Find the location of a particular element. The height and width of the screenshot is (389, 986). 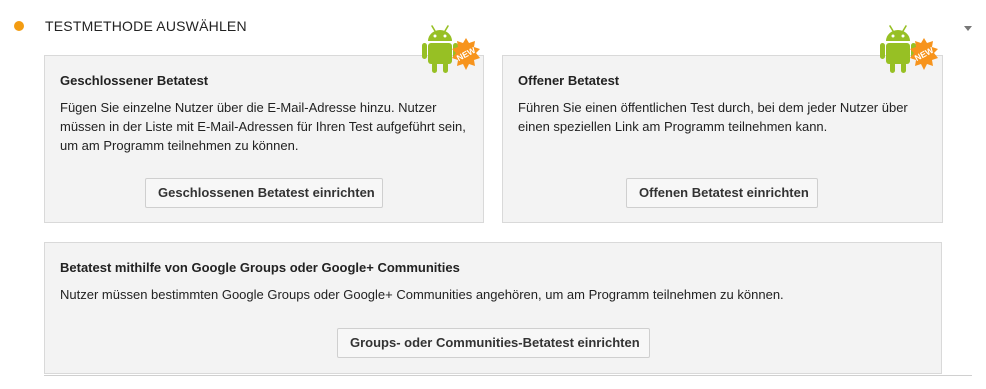

section-divider is located at coordinates (508, 375).